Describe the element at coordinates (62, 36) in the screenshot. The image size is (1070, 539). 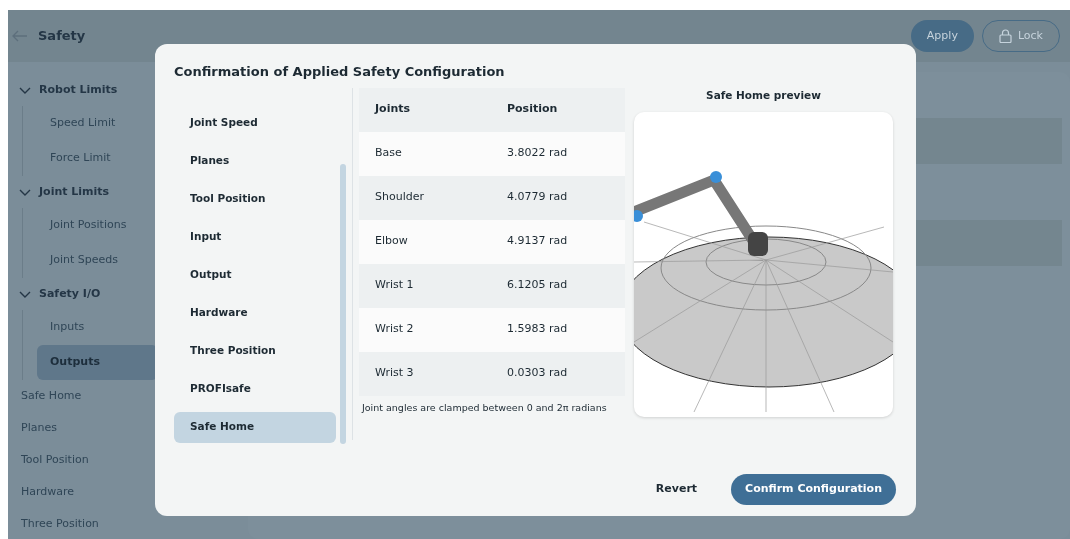
I see `page-title: Safety` at that location.